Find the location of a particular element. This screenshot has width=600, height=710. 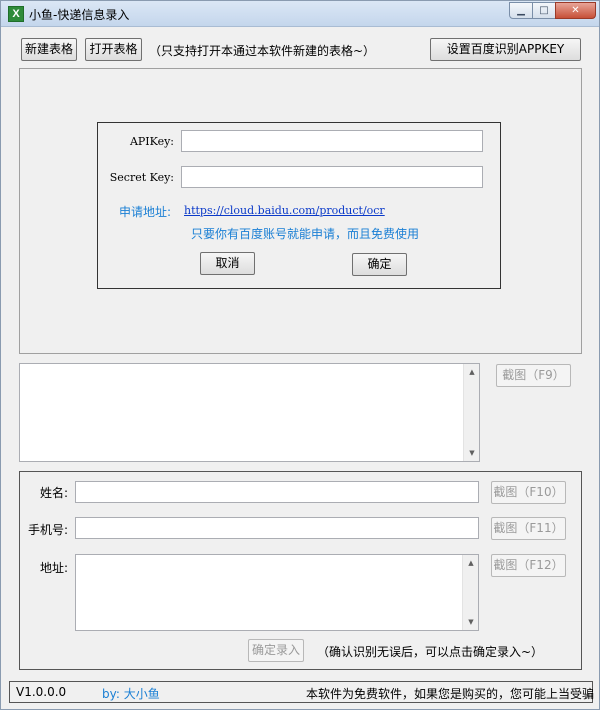

ocr-result-textarea: ▲ ▼ is located at coordinates (249, 412).